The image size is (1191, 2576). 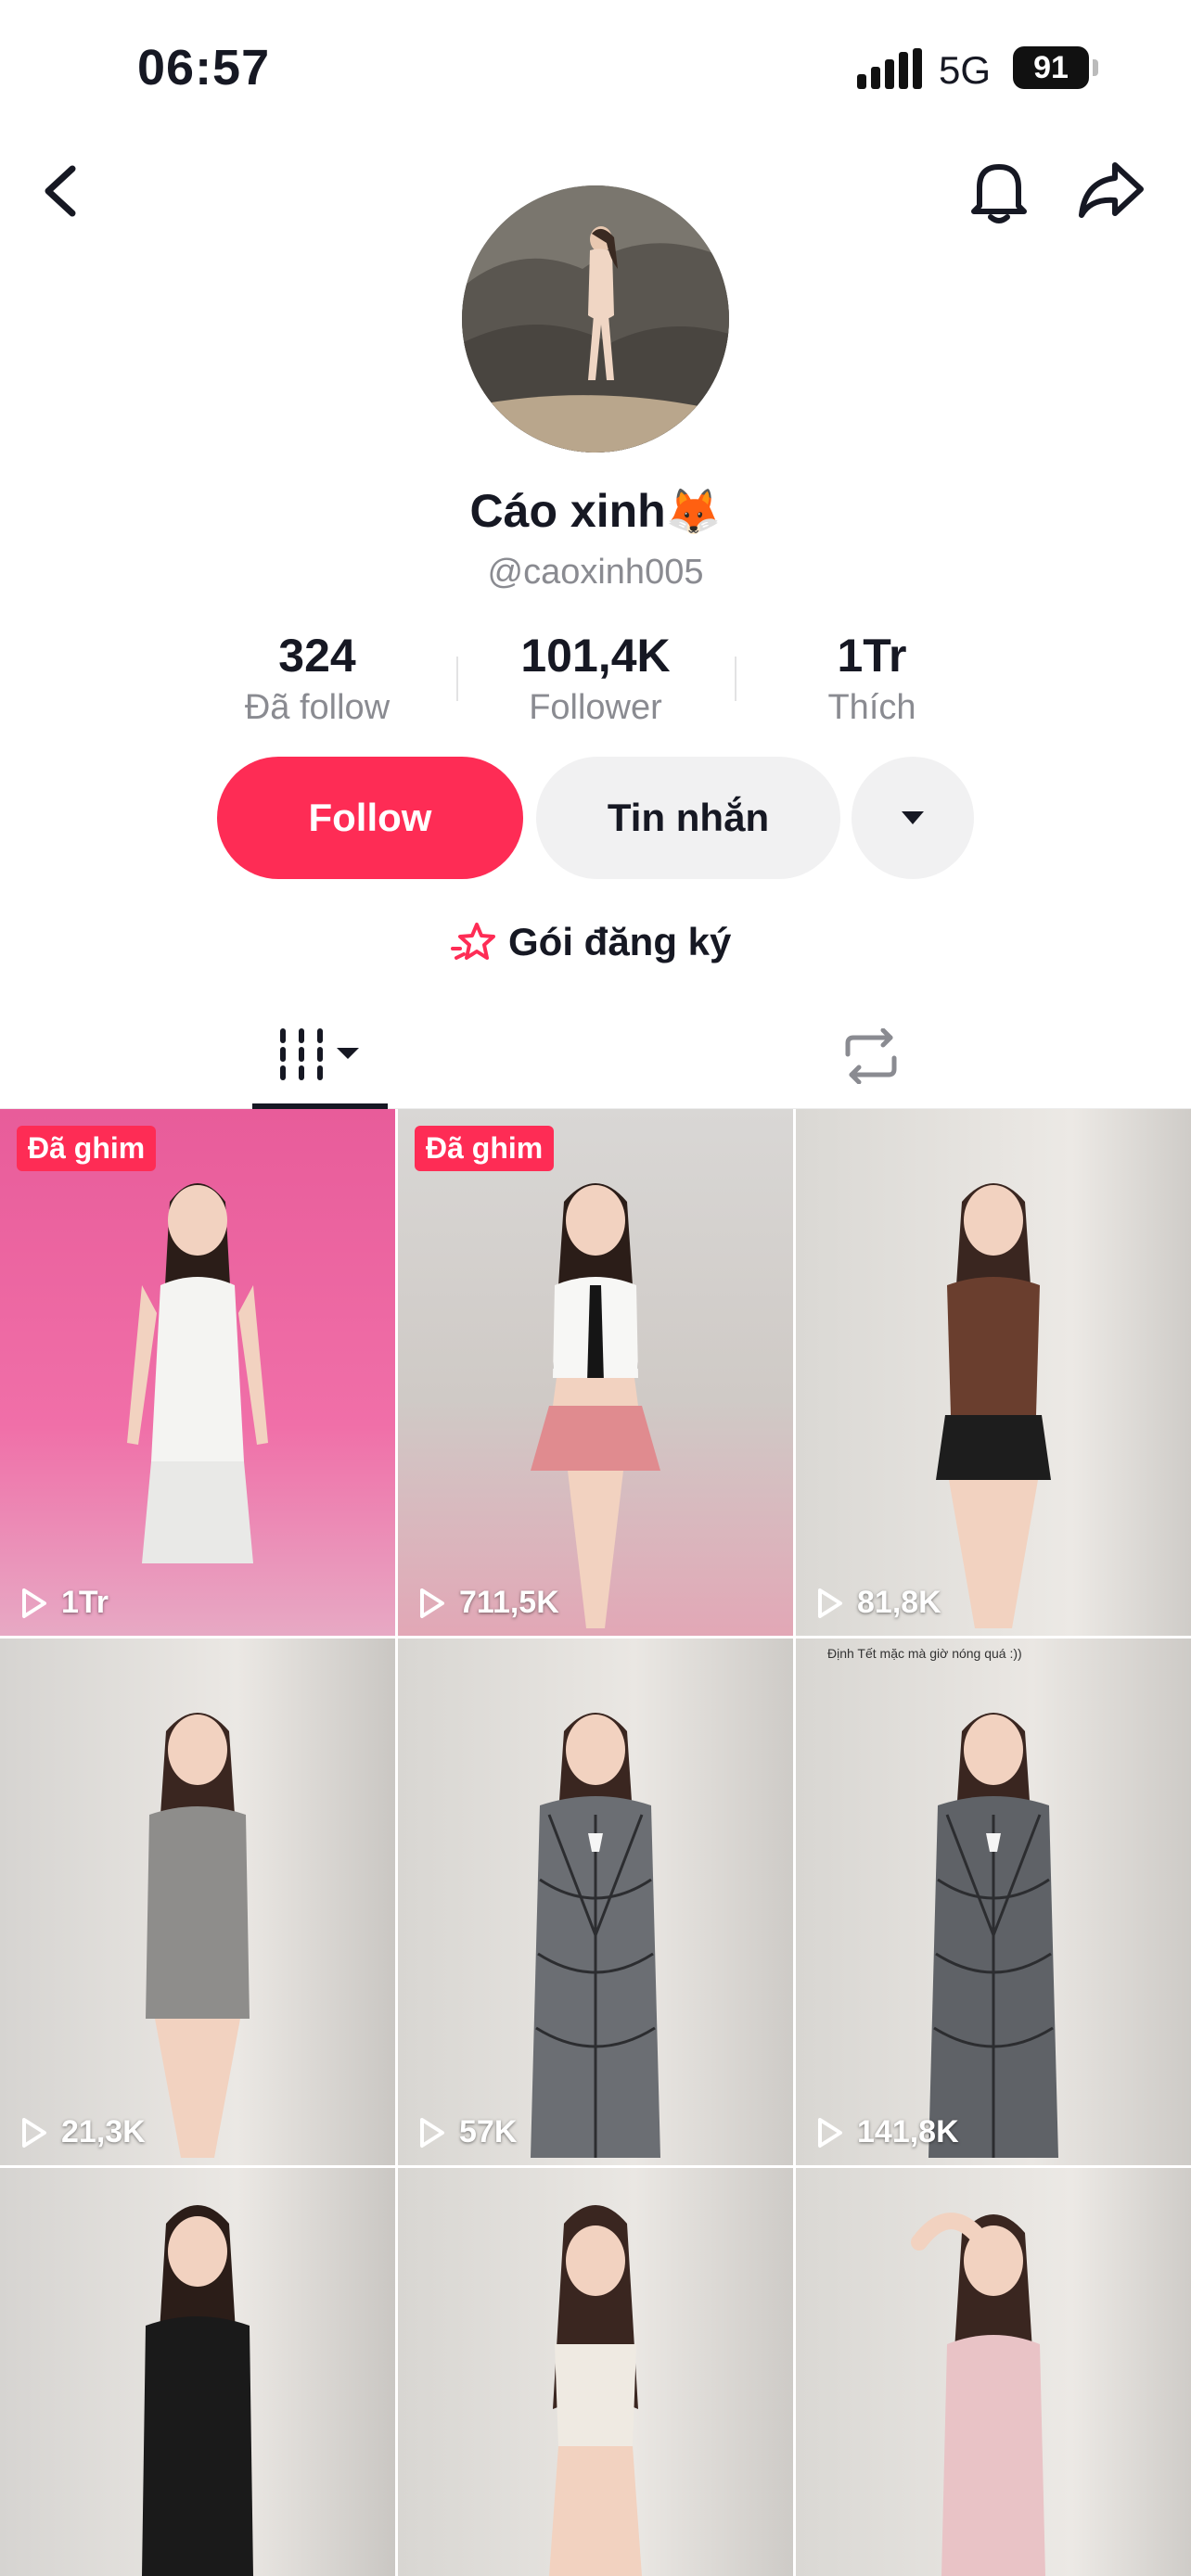 I want to click on battery-indicator: 91, so click(x=1051, y=67).